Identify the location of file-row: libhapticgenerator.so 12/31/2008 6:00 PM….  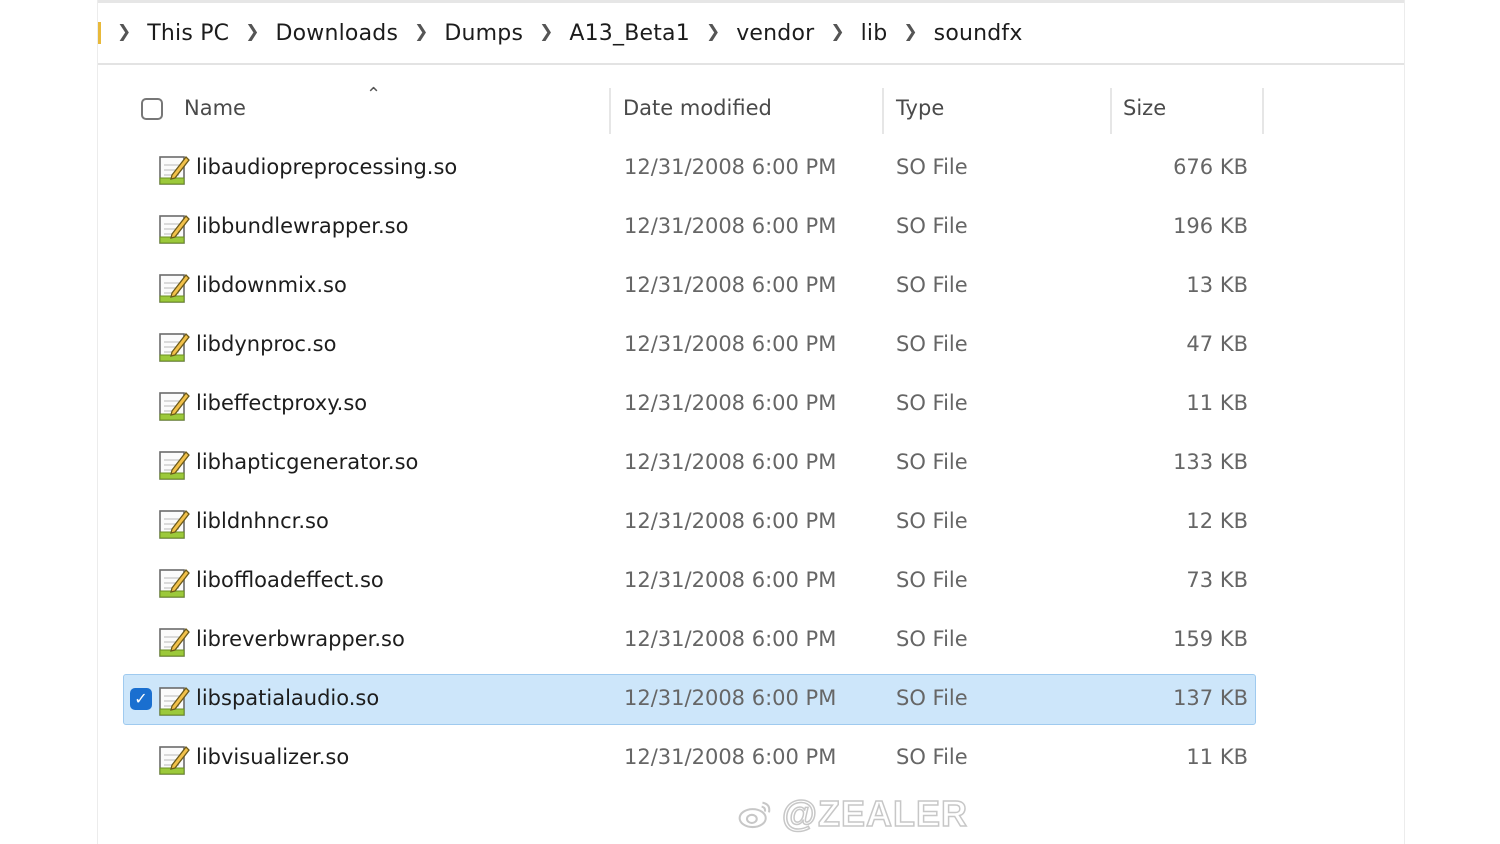
(689, 463).